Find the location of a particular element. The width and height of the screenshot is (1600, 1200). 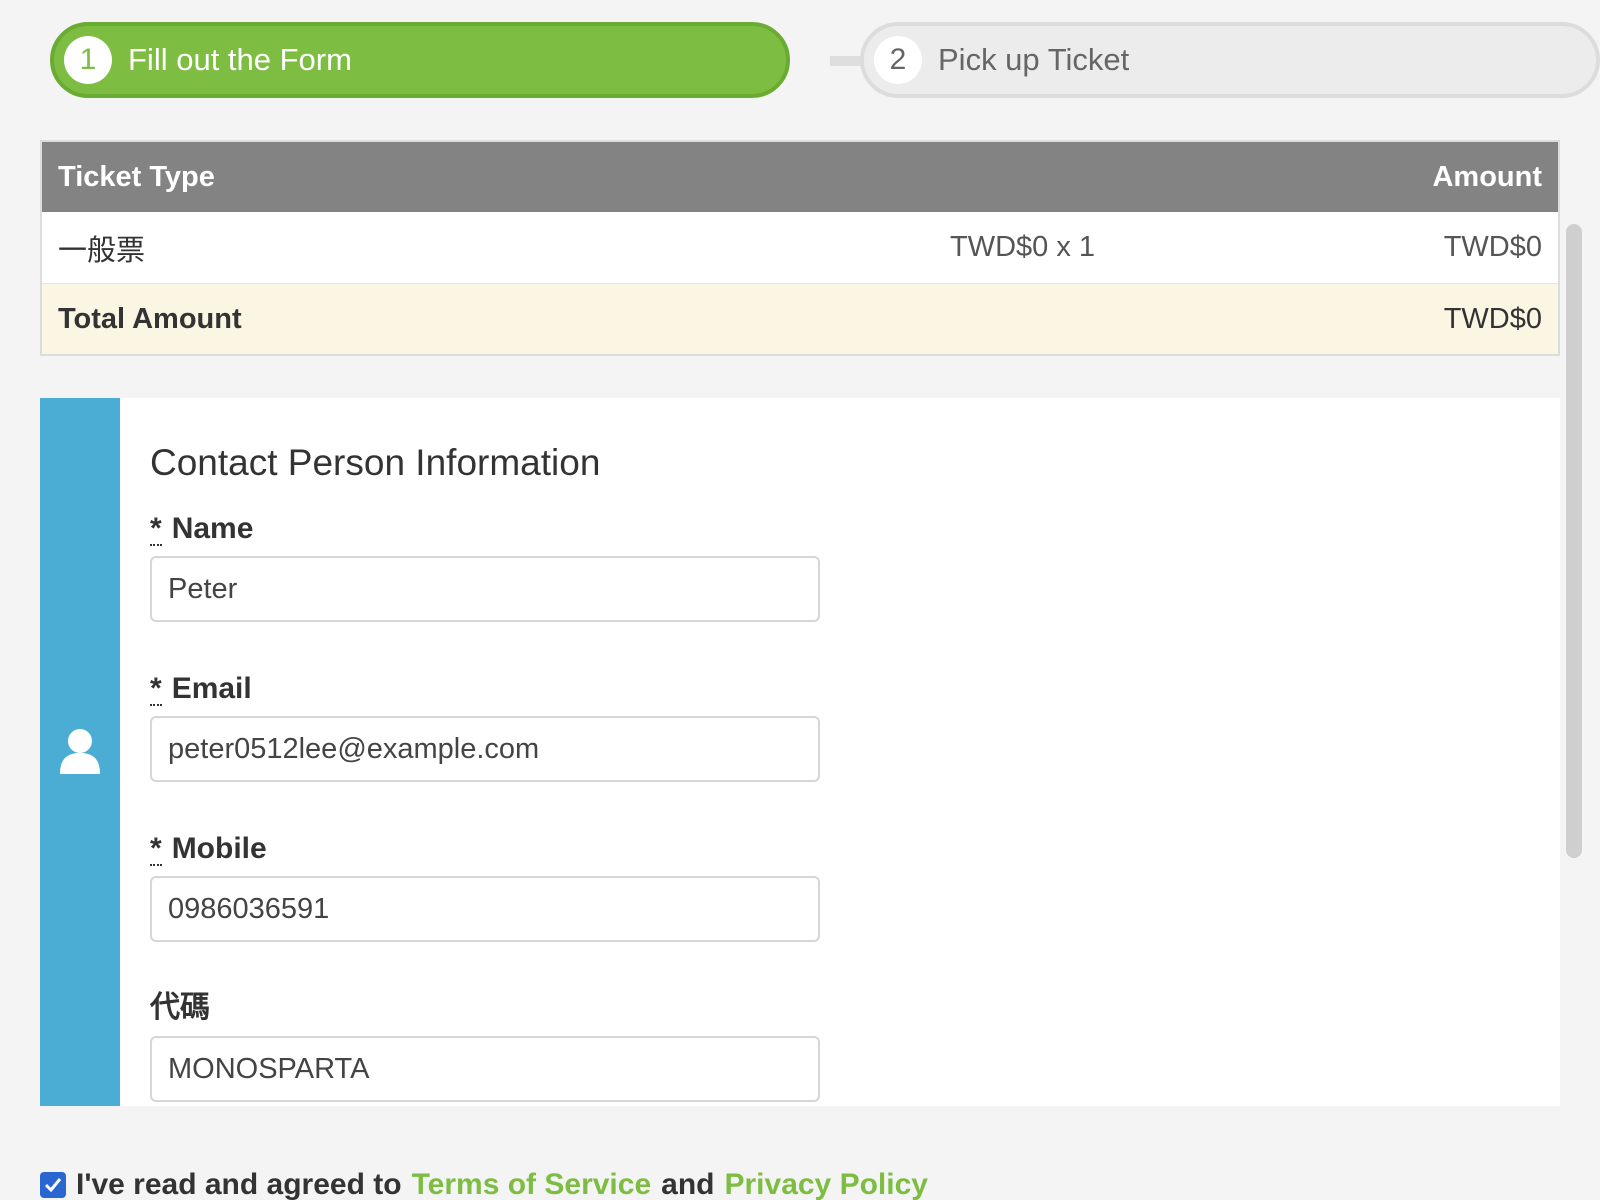

contact-side-bar is located at coordinates (80, 752).